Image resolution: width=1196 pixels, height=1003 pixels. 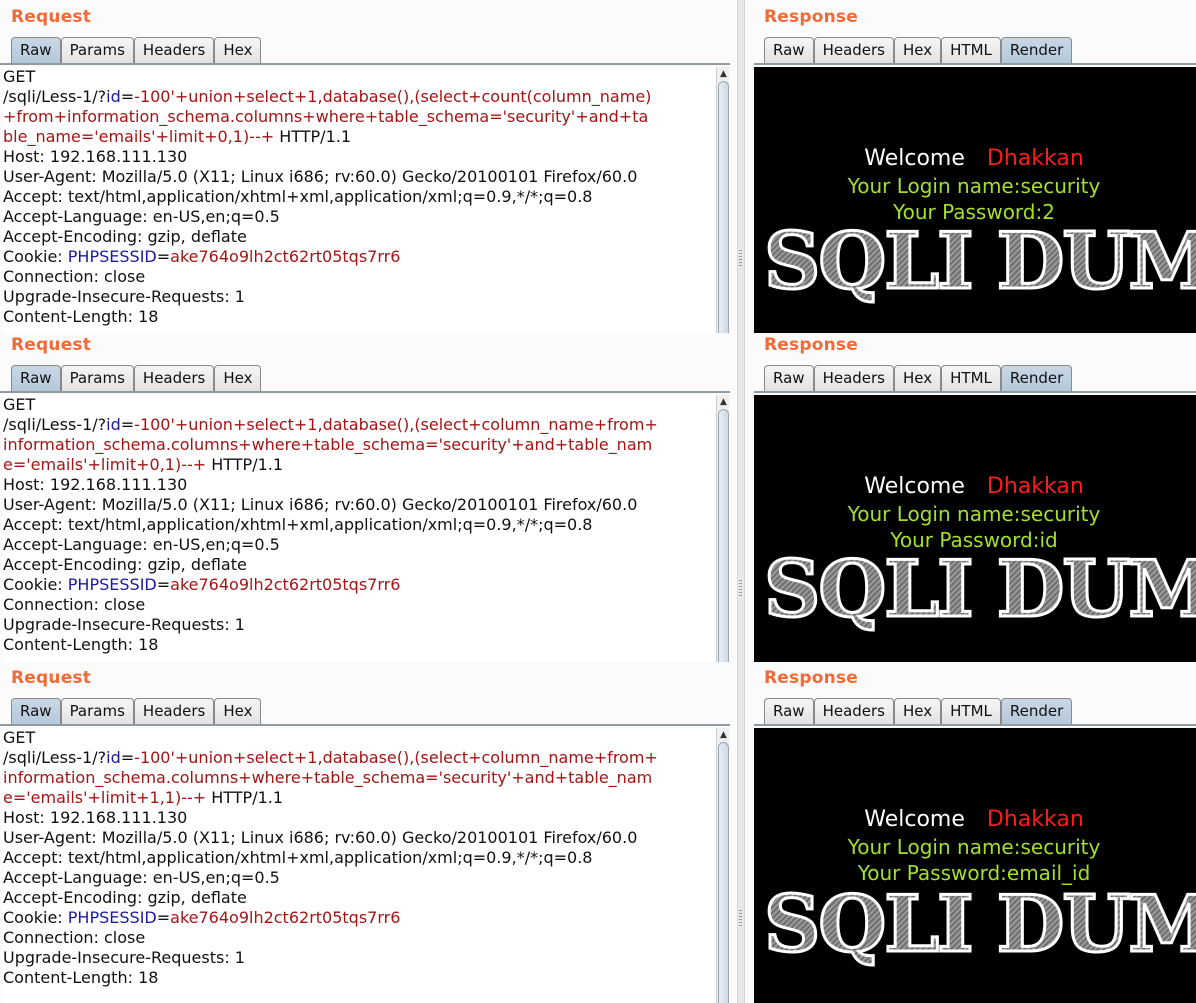 What do you see at coordinates (55, 757) in the screenshot?
I see `request-text: /sqli/Less-1/?` at bounding box center [55, 757].